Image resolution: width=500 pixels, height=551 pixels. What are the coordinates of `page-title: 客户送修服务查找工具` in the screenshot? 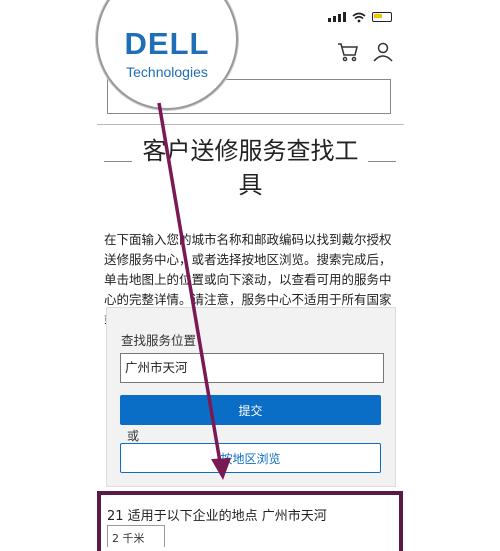 It's located at (250, 168).